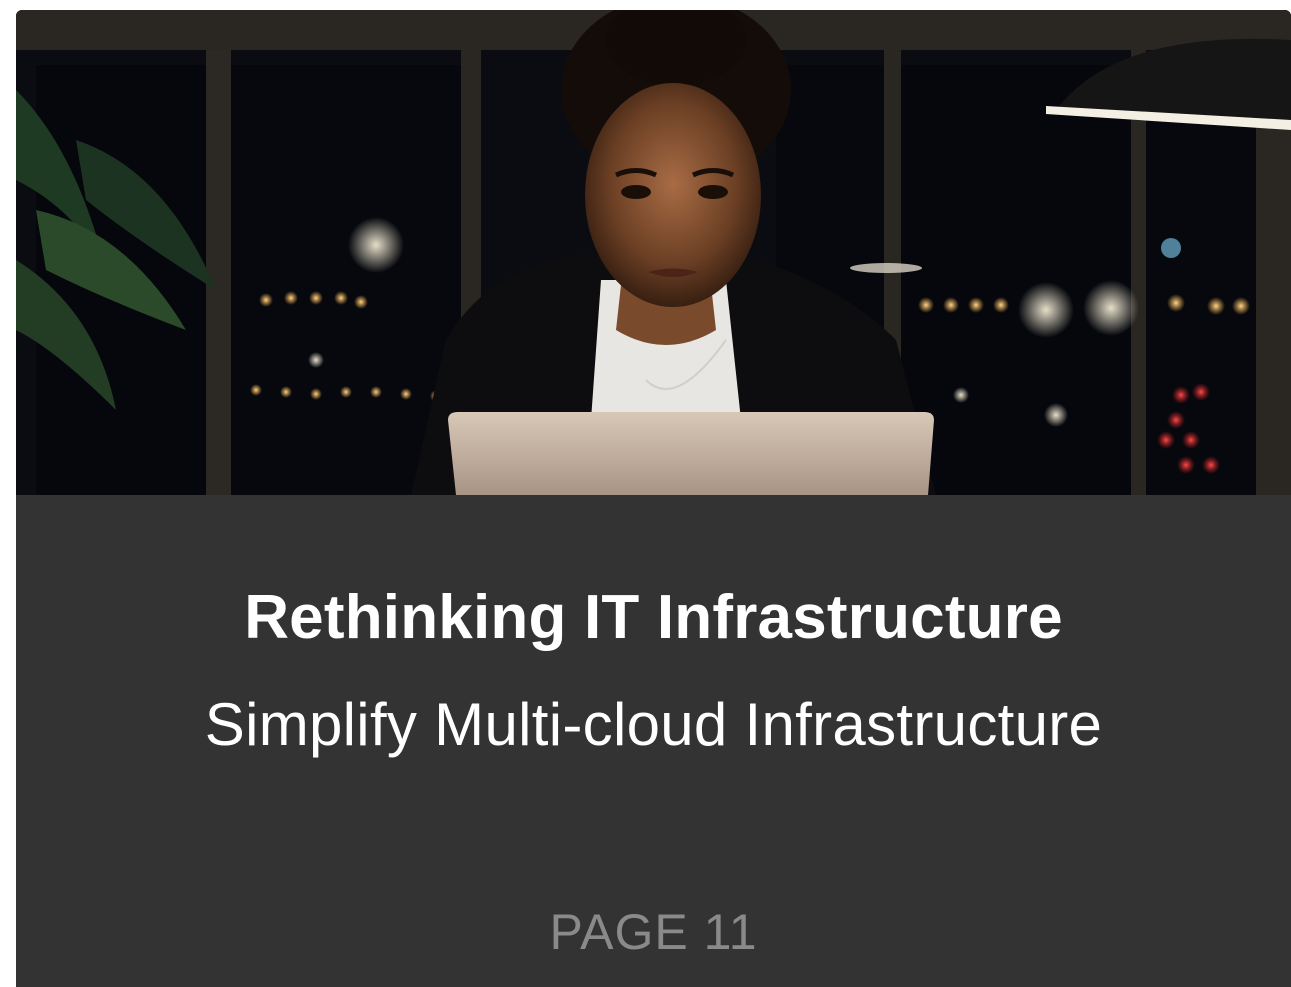 This screenshot has height=987, width=1291. I want to click on page-number-label: PAGE 11, so click(653, 932).